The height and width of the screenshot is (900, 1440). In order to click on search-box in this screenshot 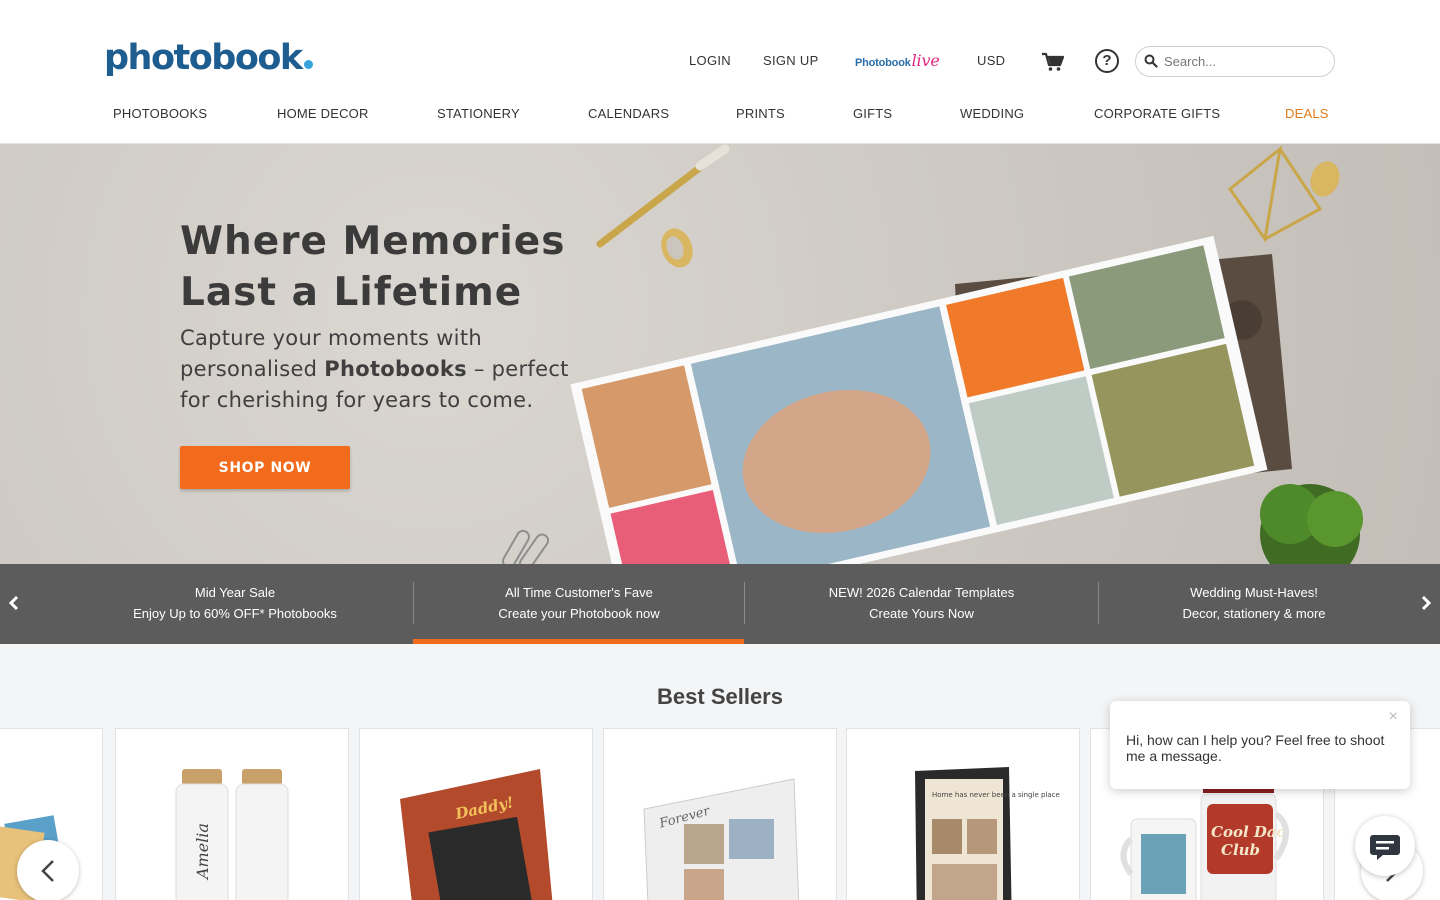, I will do `click(1235, 61)`.